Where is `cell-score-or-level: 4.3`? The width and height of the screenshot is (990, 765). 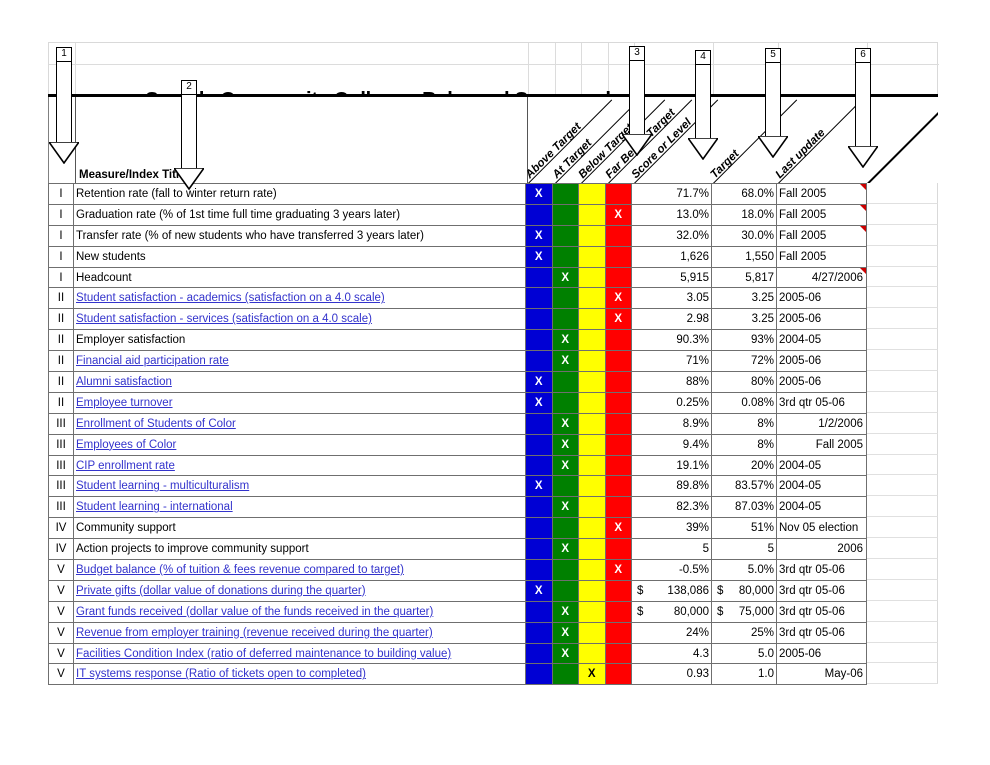
cell-score-or-level: 4.3 is located at coordinates (671, 653).